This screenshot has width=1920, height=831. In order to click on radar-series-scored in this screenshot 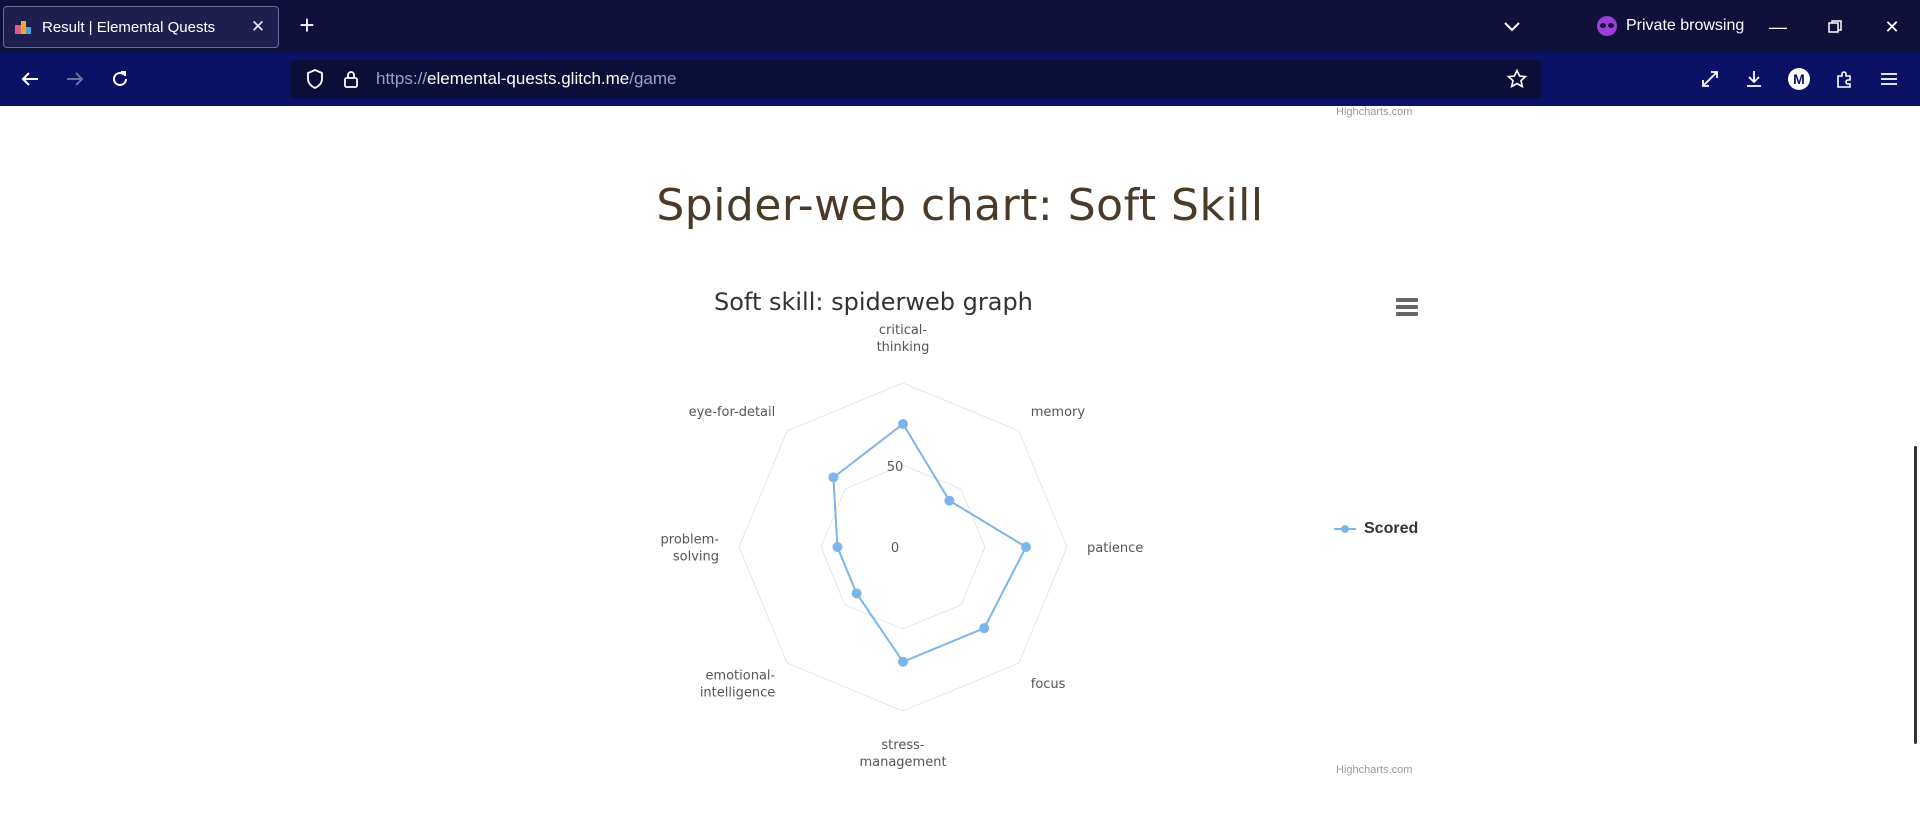, I will do `click(929, 543)`.